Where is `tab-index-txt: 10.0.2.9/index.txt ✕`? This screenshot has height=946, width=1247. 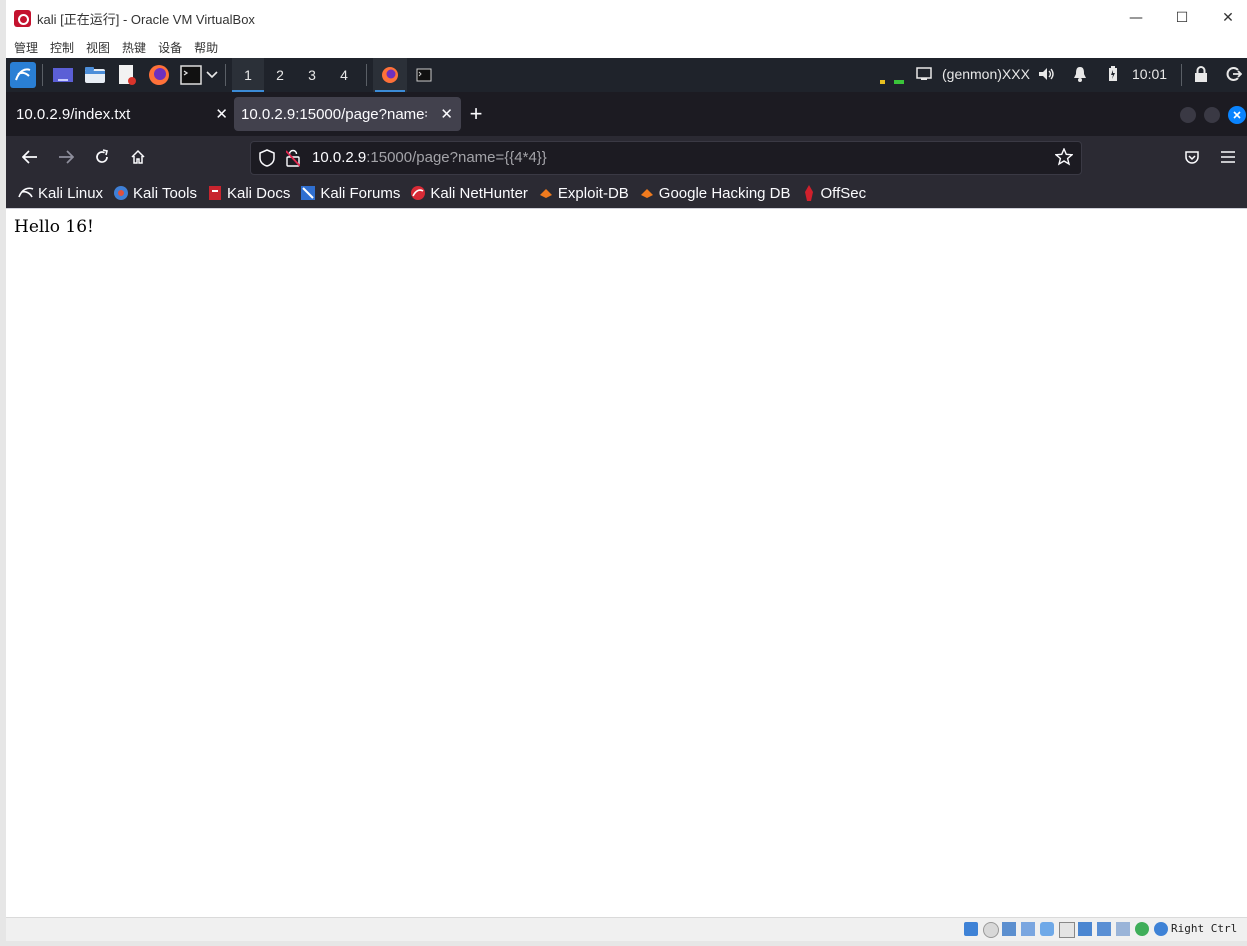
tab-index-txt: 10.0.2.9/index.txt ✕ is located at coordinates (121, 114).